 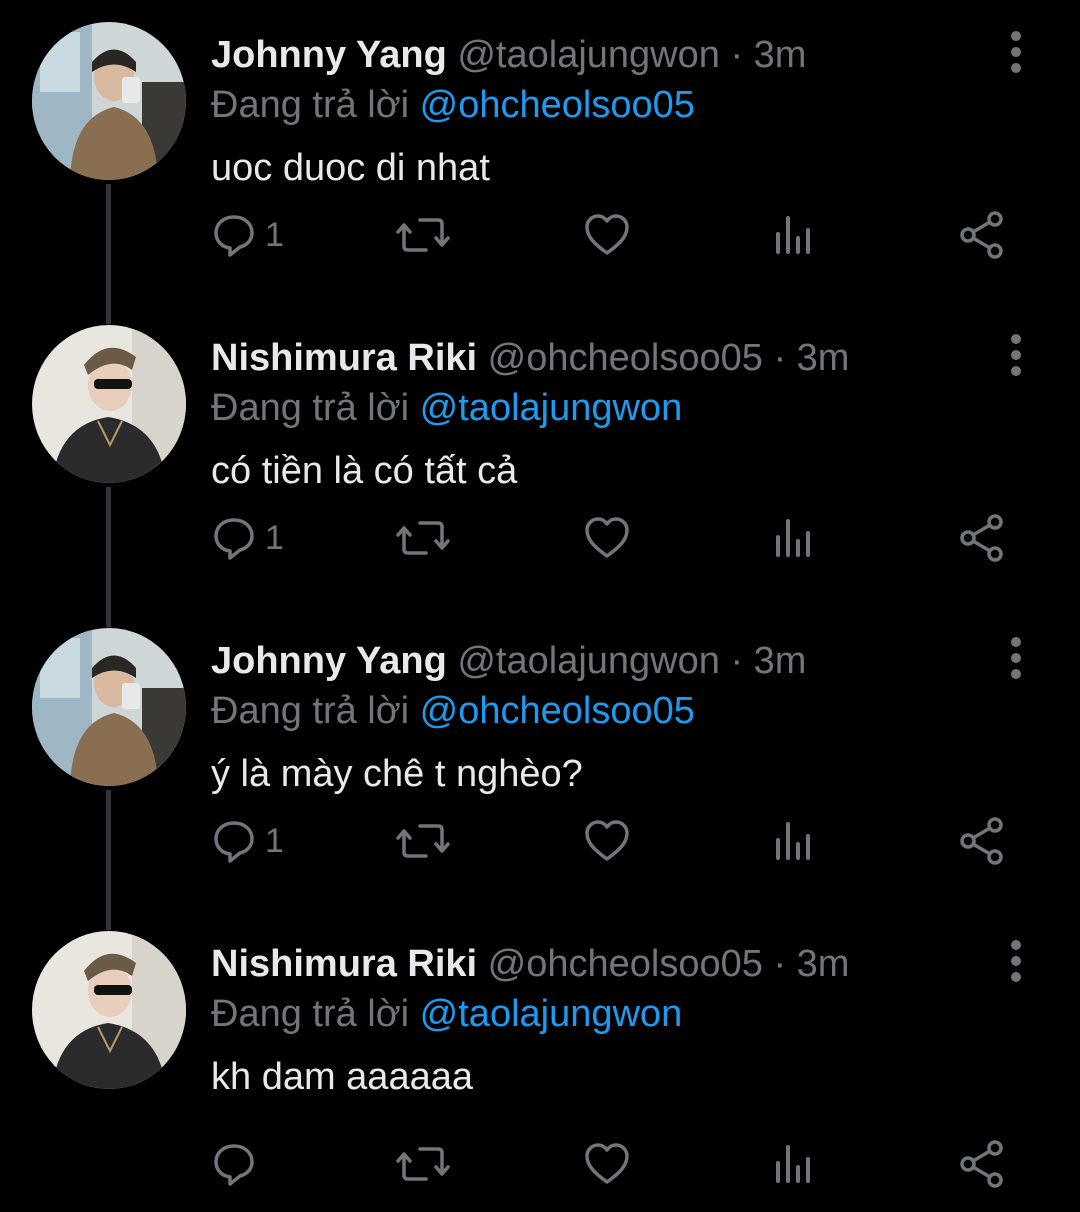 I want to click on tweet-actions, so click(x=621, y=1164).